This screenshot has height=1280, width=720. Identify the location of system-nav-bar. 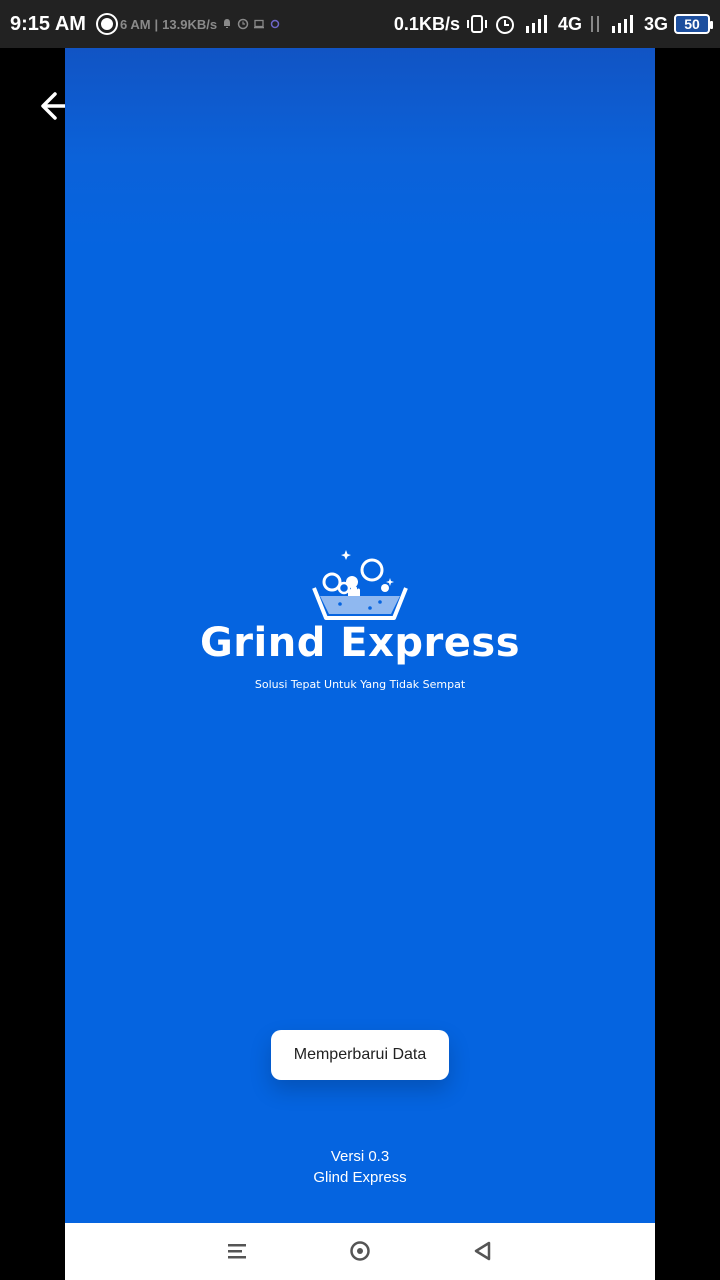
(360, 1251).